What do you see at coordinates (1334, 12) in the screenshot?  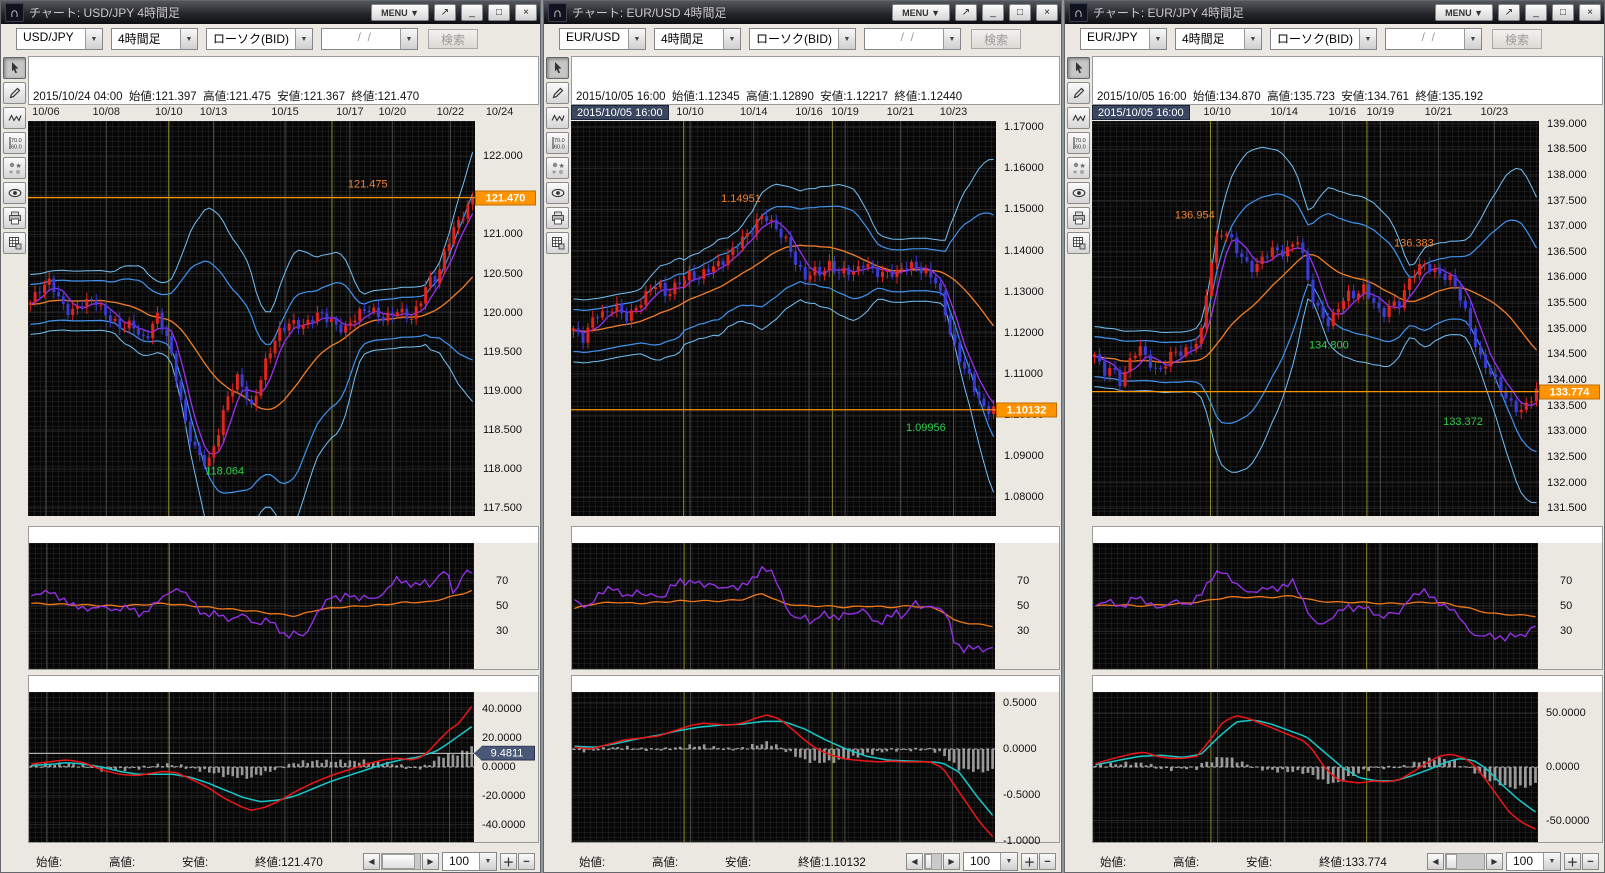 I see `window-titlebar: ∩ チャート: EUR/JPY 4時間足 MENU ▼ ↗ _ □ ×` at bounding box center [1334, 12].